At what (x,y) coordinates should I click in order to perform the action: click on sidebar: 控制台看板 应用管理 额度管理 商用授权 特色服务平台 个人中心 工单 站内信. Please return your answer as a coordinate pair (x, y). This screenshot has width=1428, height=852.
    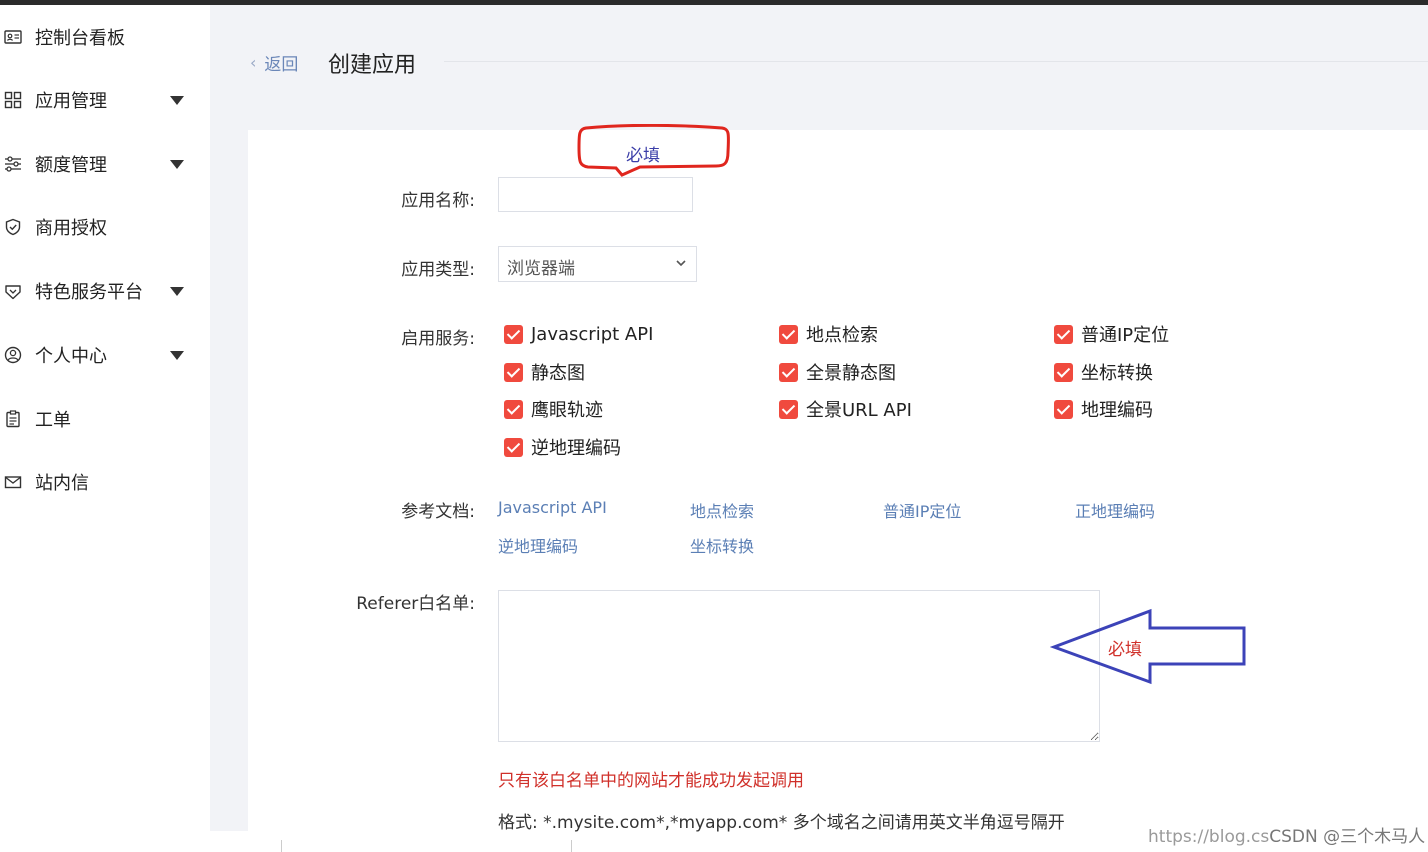
    Looking at the image, I should click on (105, 428).